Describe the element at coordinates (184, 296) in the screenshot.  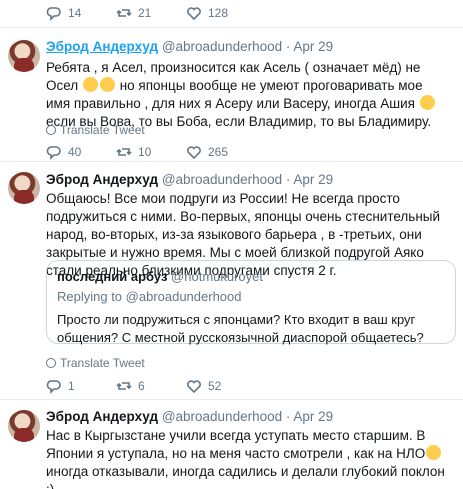
I see `replying-handle: @abroadunderhood` at that location.